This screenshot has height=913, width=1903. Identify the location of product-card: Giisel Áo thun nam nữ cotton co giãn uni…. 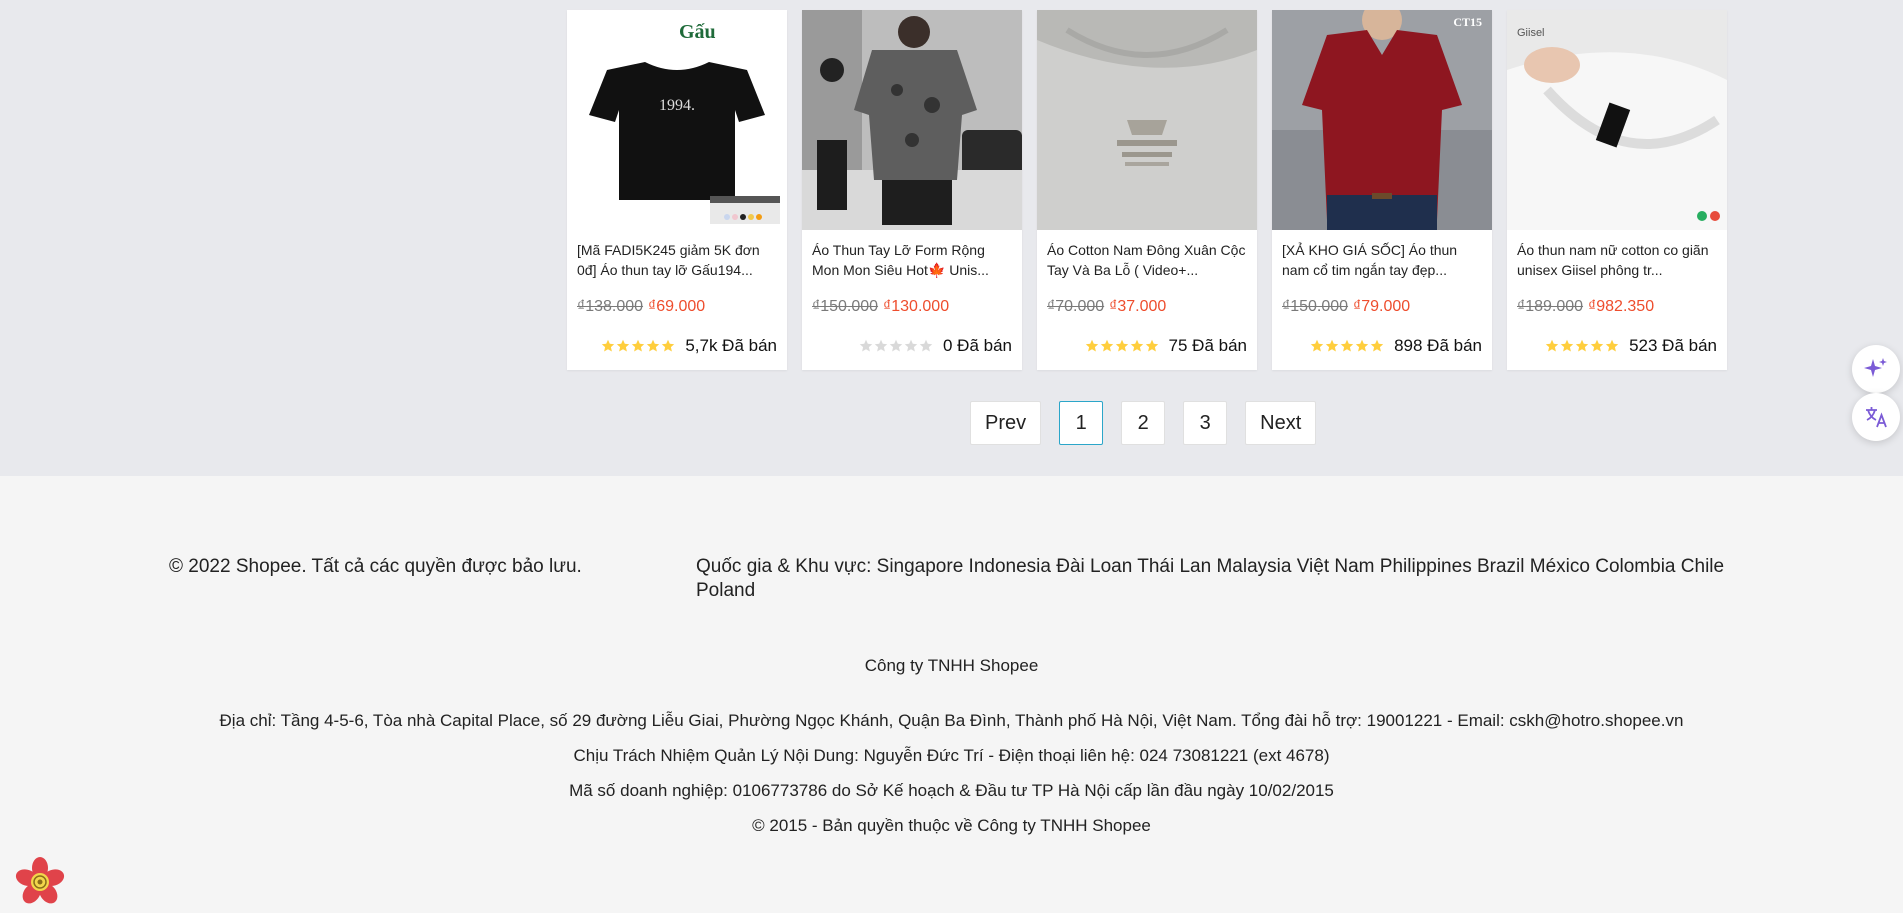
(1617, 190).